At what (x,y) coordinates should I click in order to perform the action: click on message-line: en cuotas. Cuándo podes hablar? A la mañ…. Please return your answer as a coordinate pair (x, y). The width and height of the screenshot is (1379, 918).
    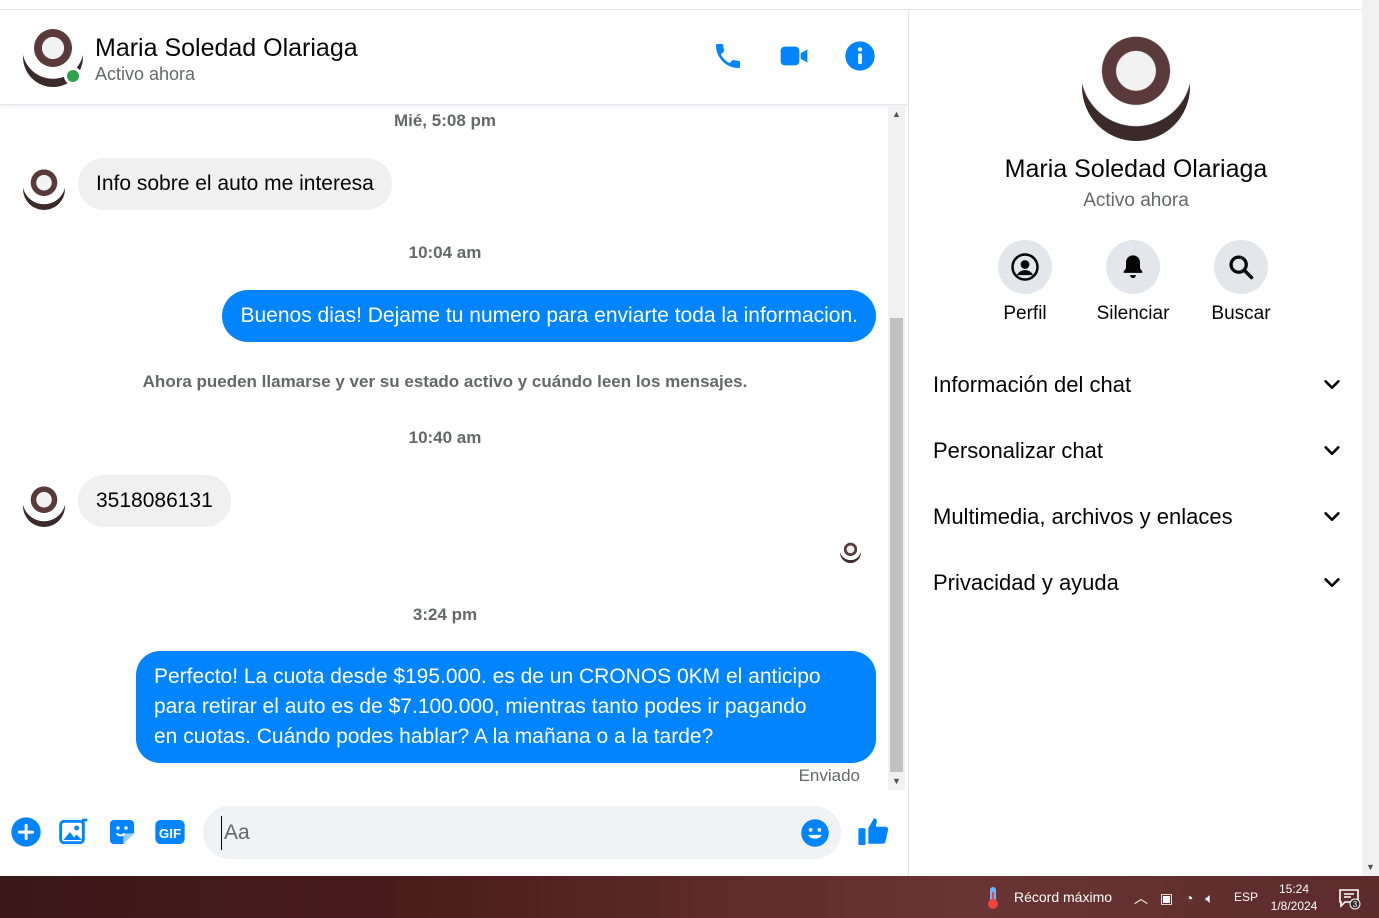
    Looking at the image, I should click on (434, 736).